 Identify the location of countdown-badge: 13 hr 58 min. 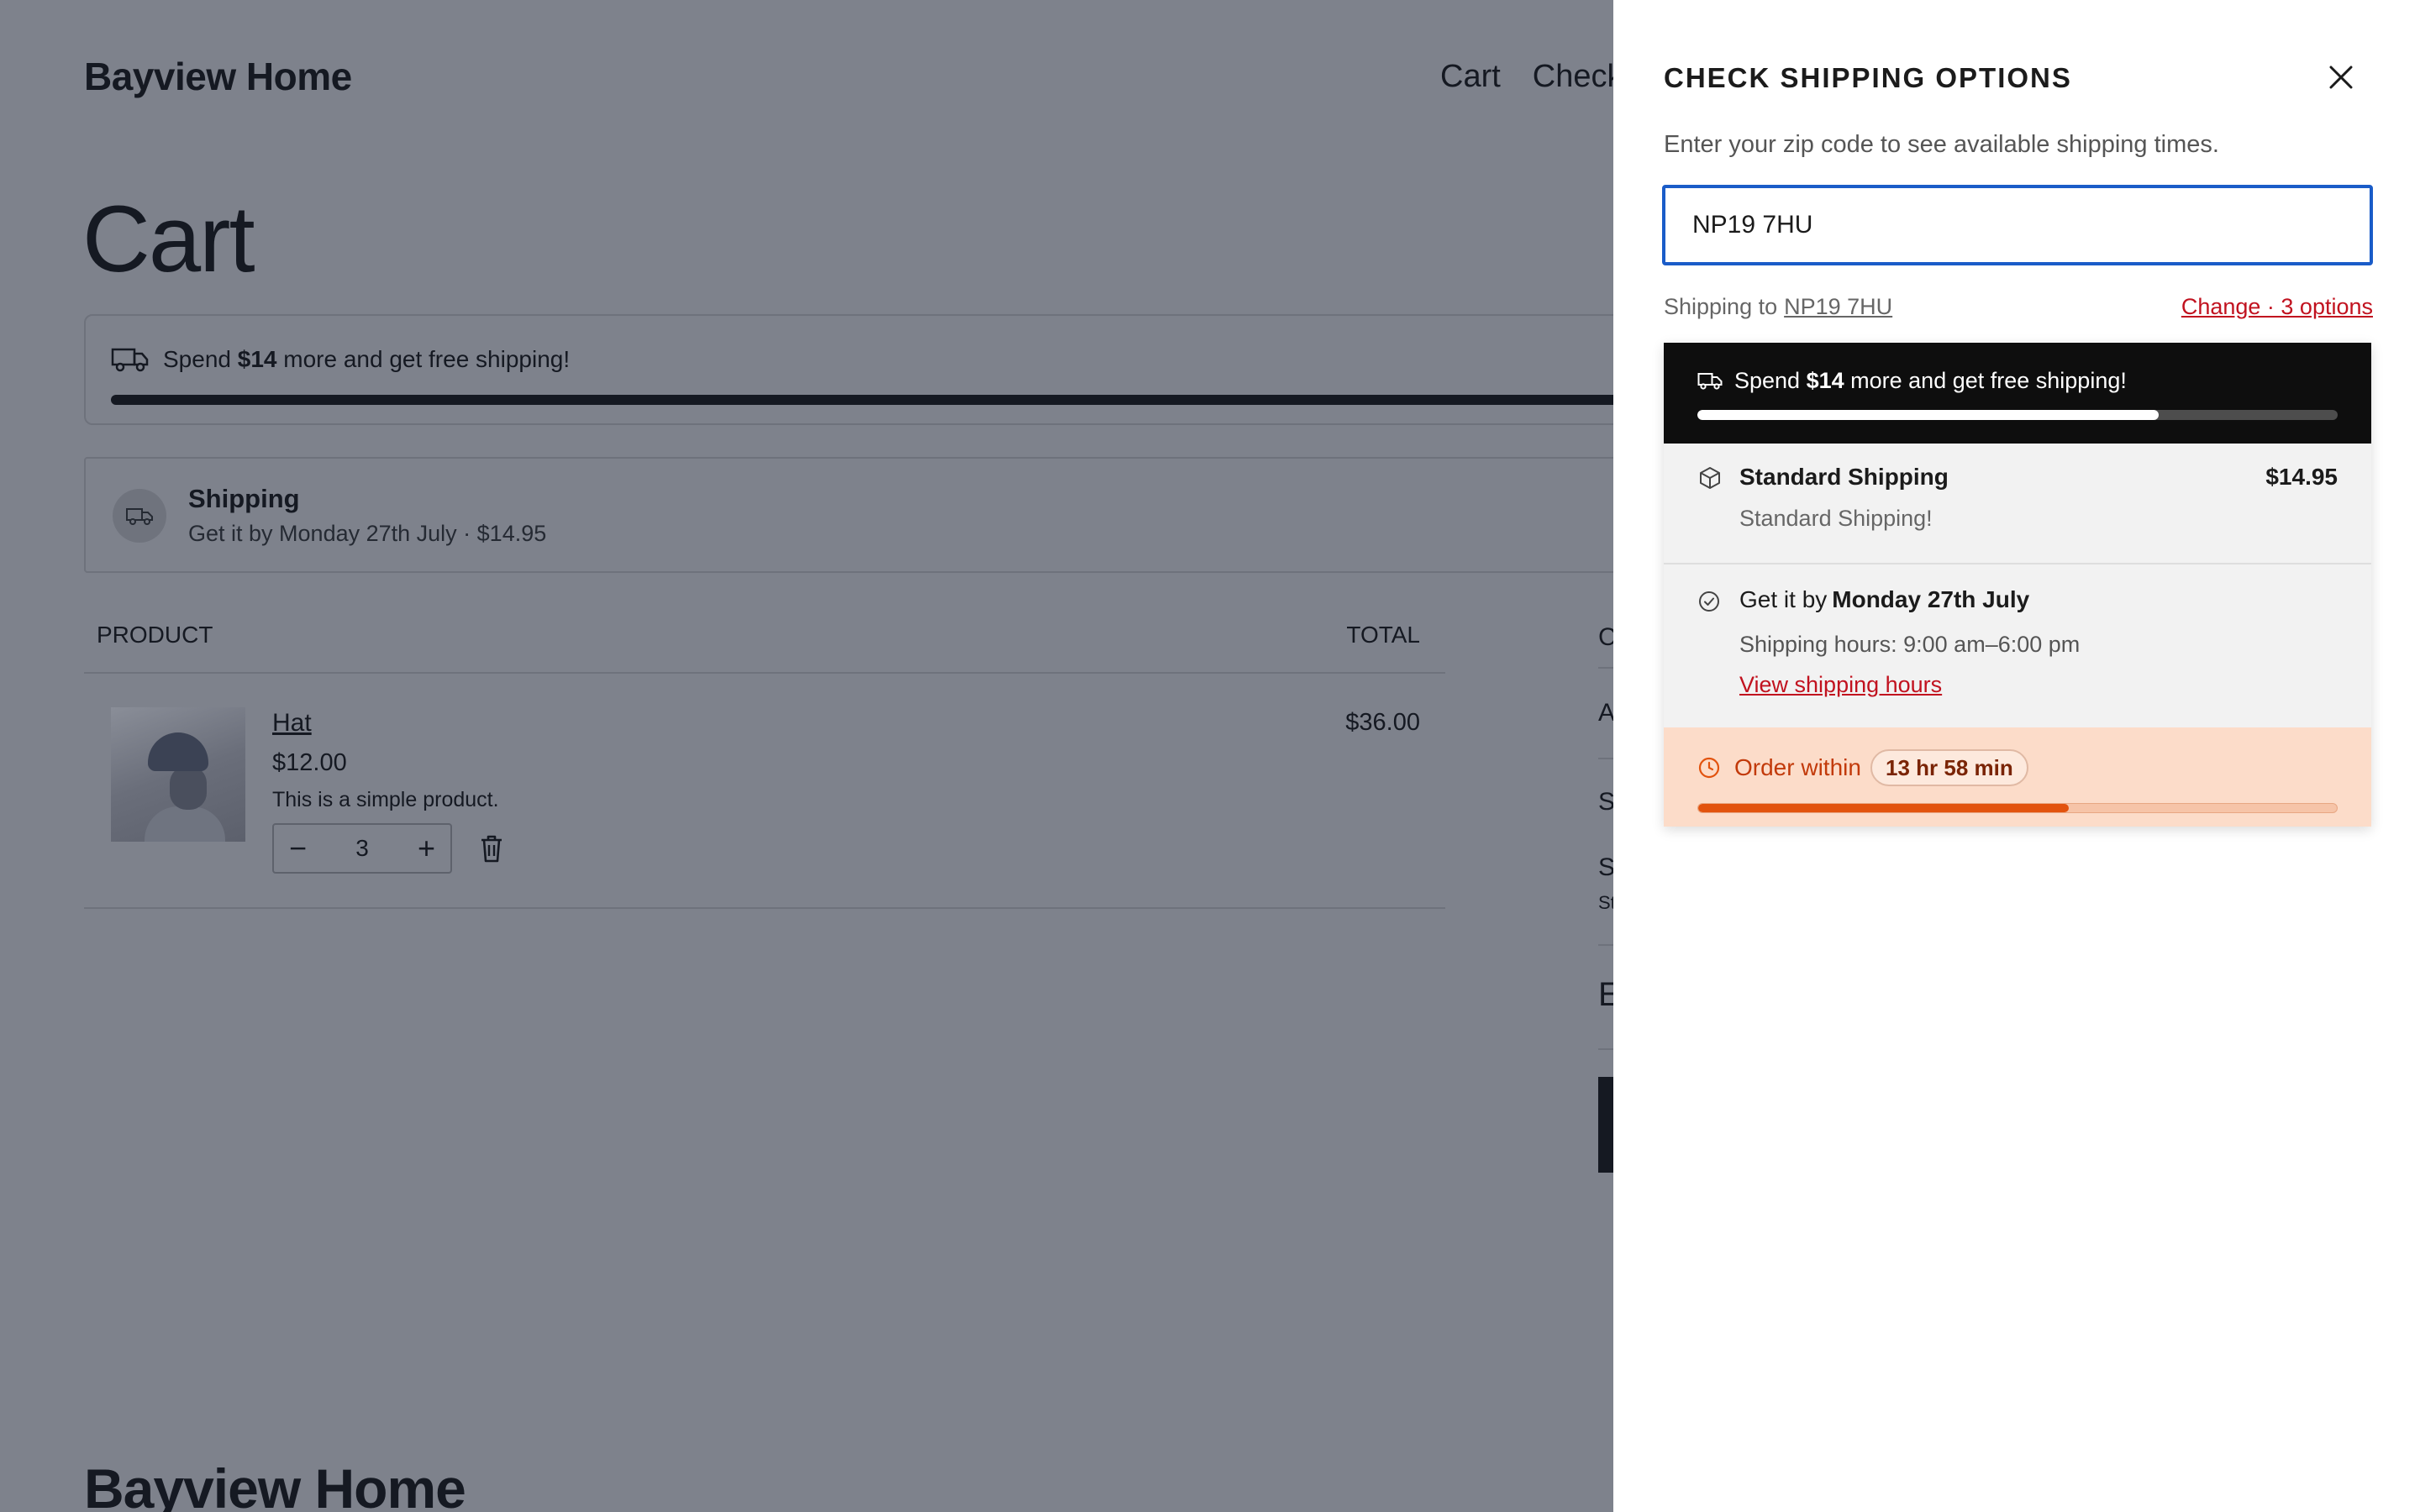
(1949, 767).